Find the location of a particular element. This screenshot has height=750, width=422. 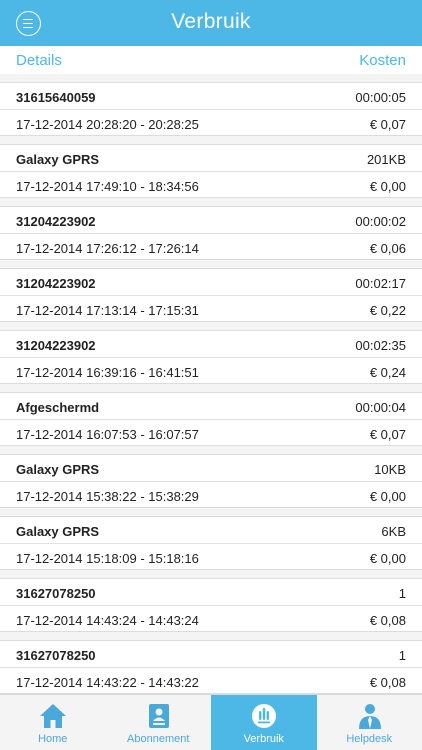

home-icon is located at coordinates (53, 716).